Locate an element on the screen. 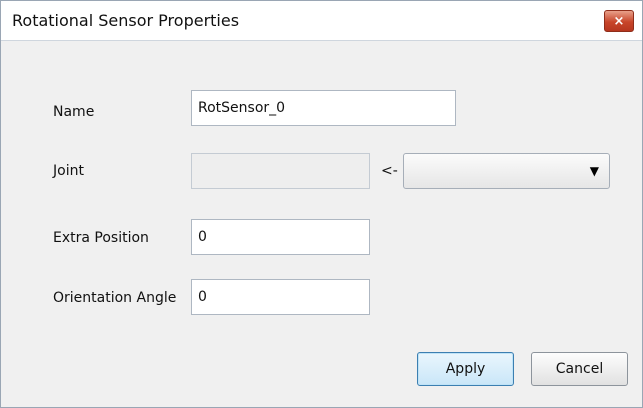  orientation-angle-input: 0 is located at coordinates (280, 297).